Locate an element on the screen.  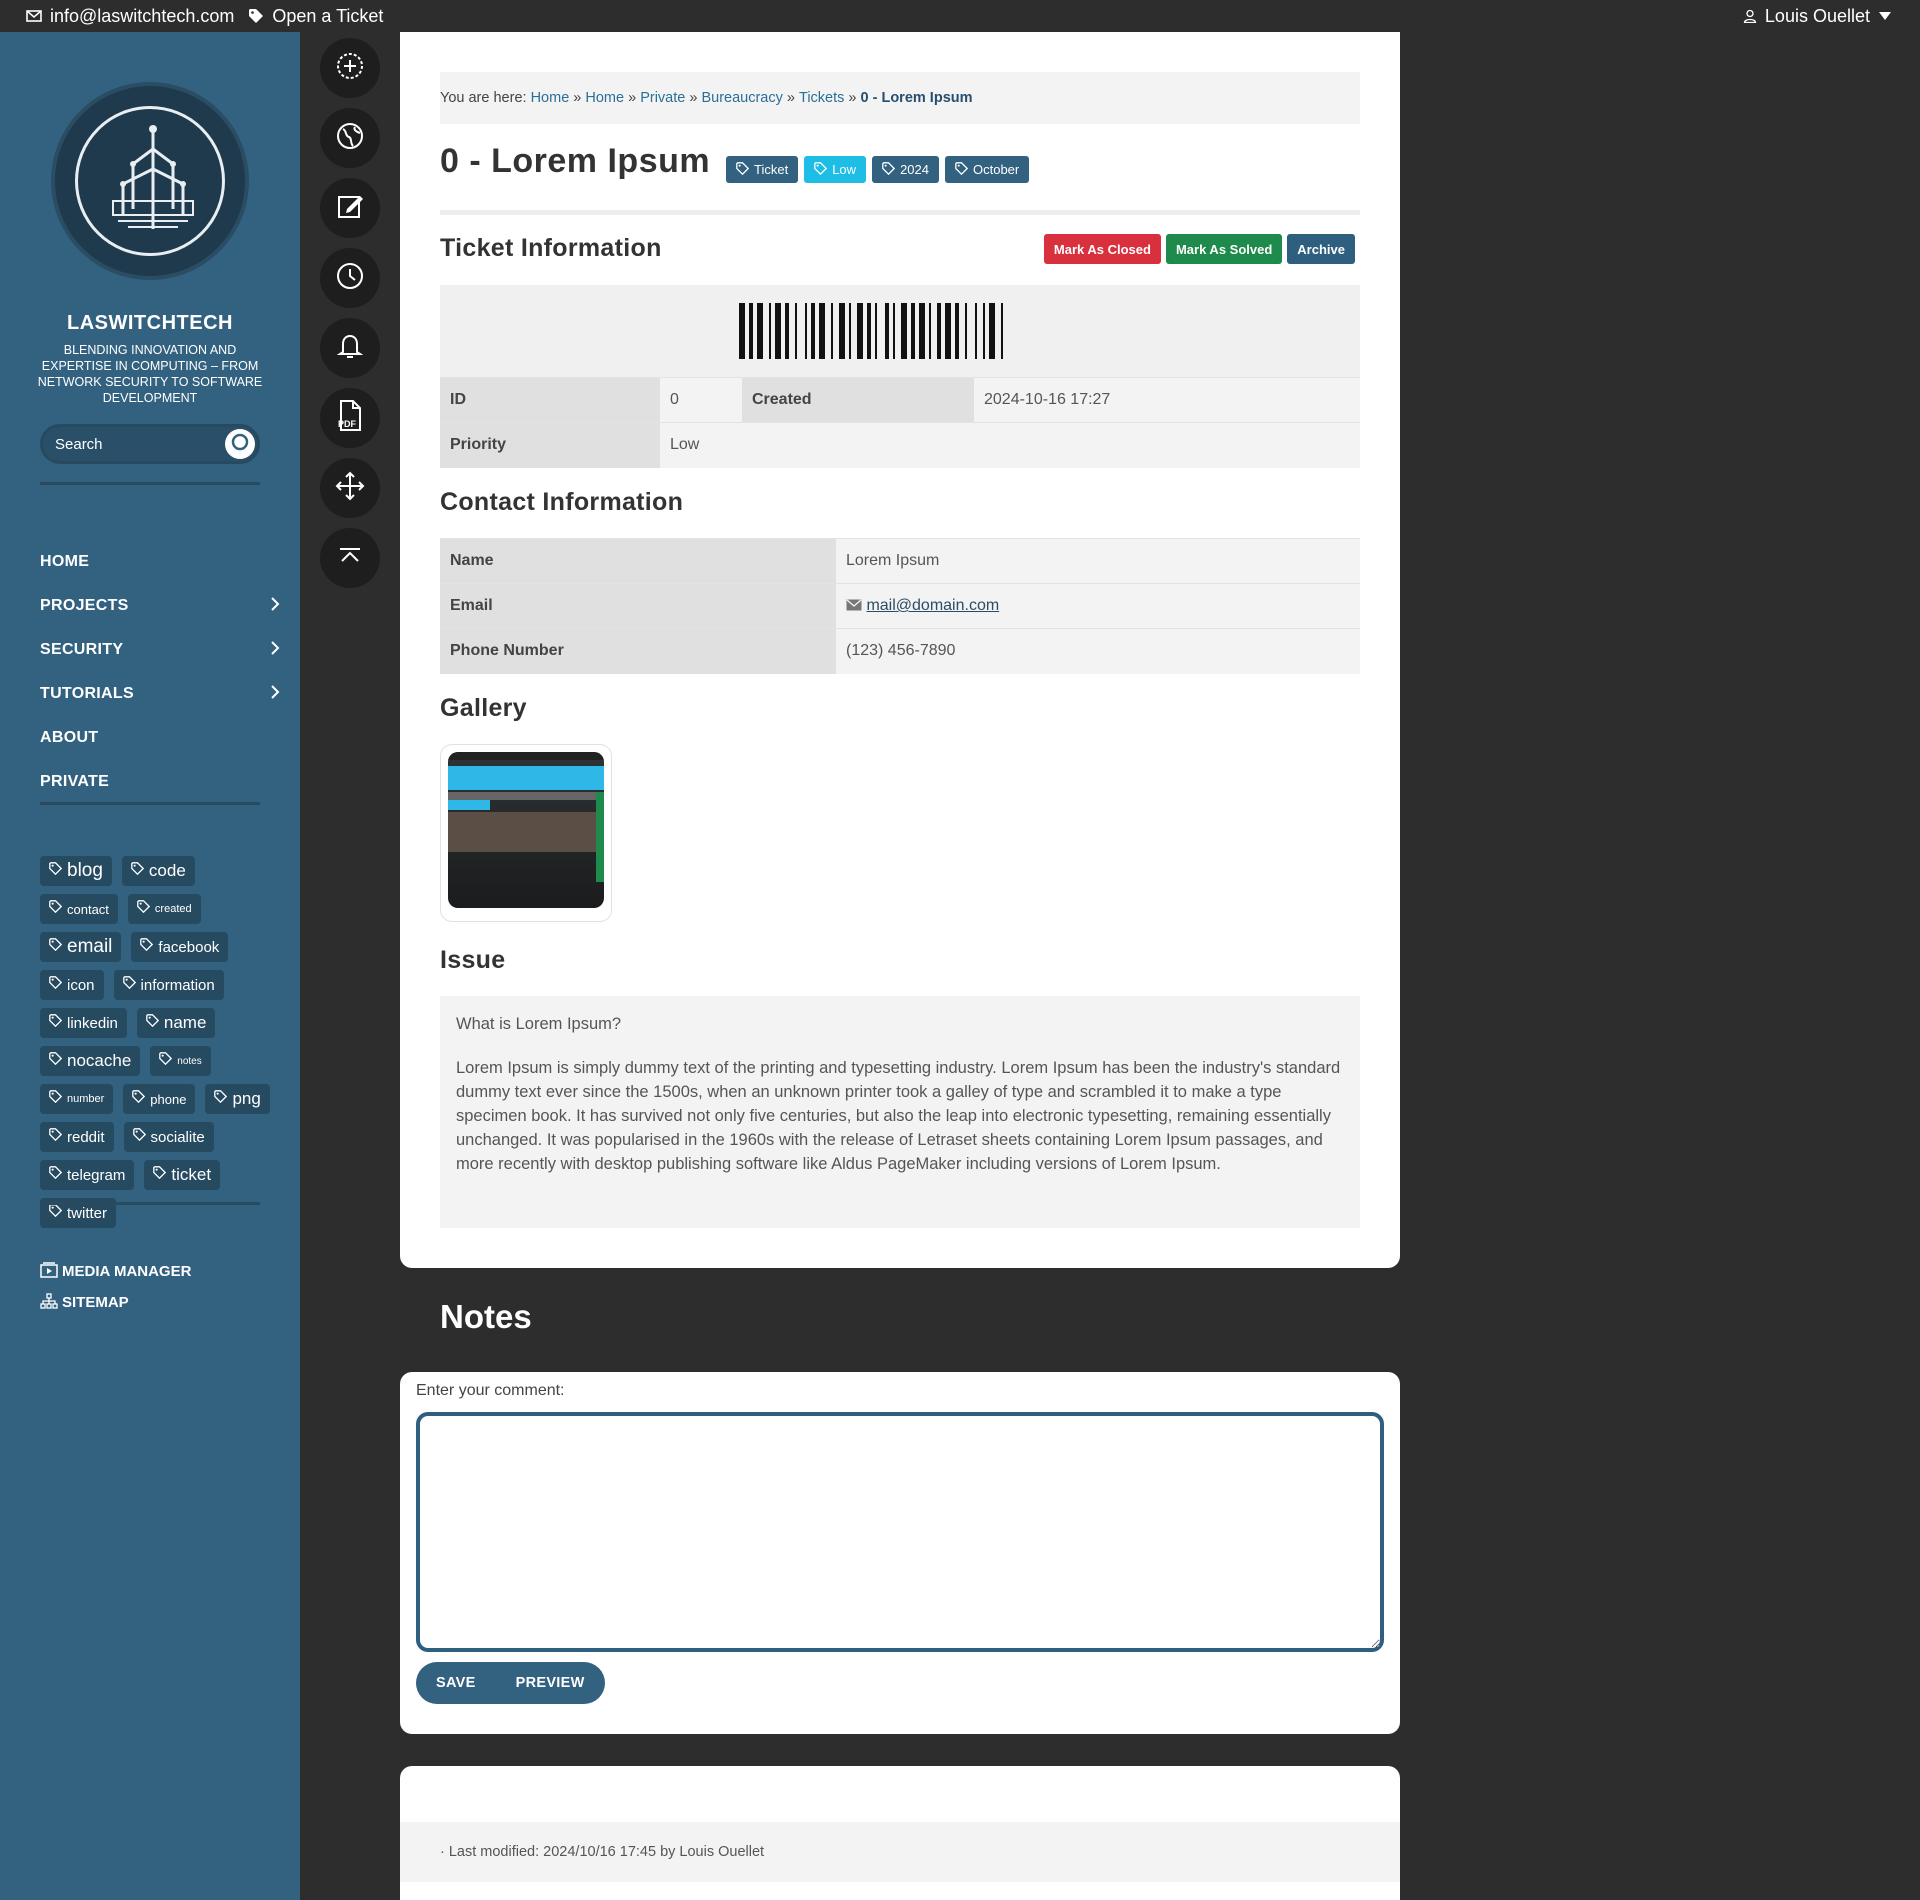
search-input: Search is located at coordinates (150, 444).